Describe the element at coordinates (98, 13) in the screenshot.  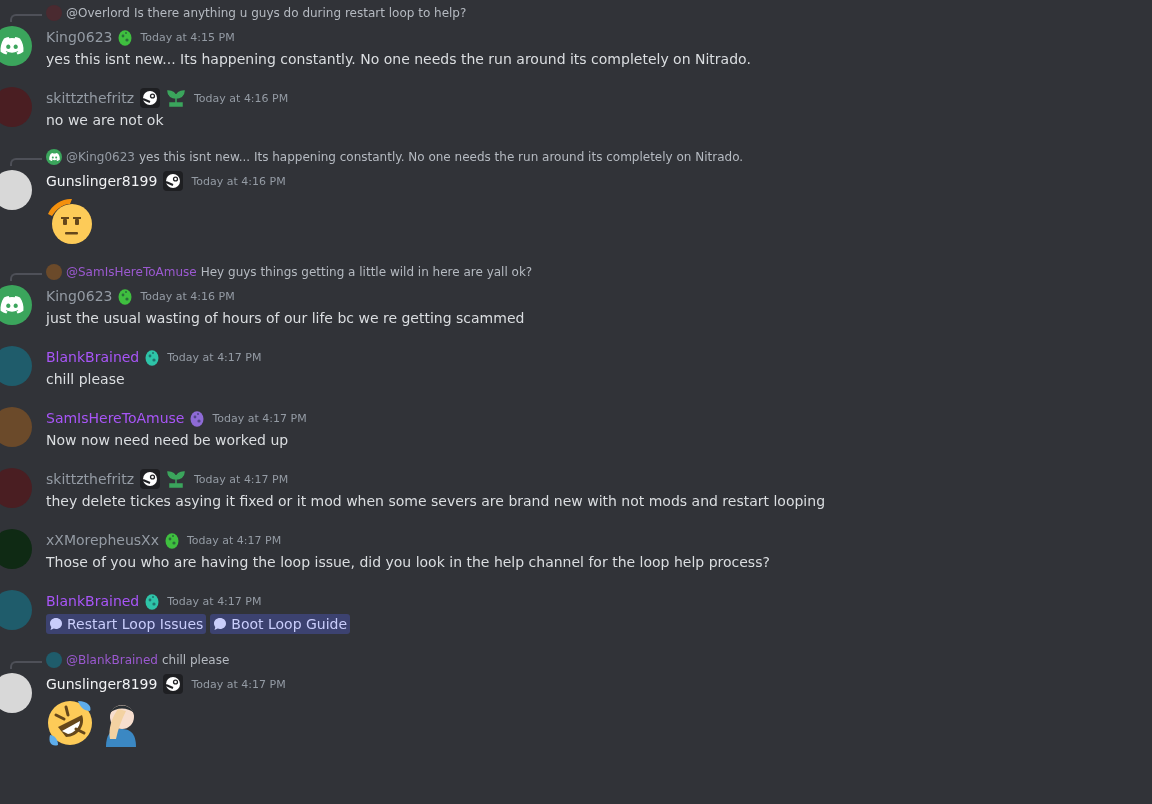
I see `reply-mention: @Overlord` at that location.